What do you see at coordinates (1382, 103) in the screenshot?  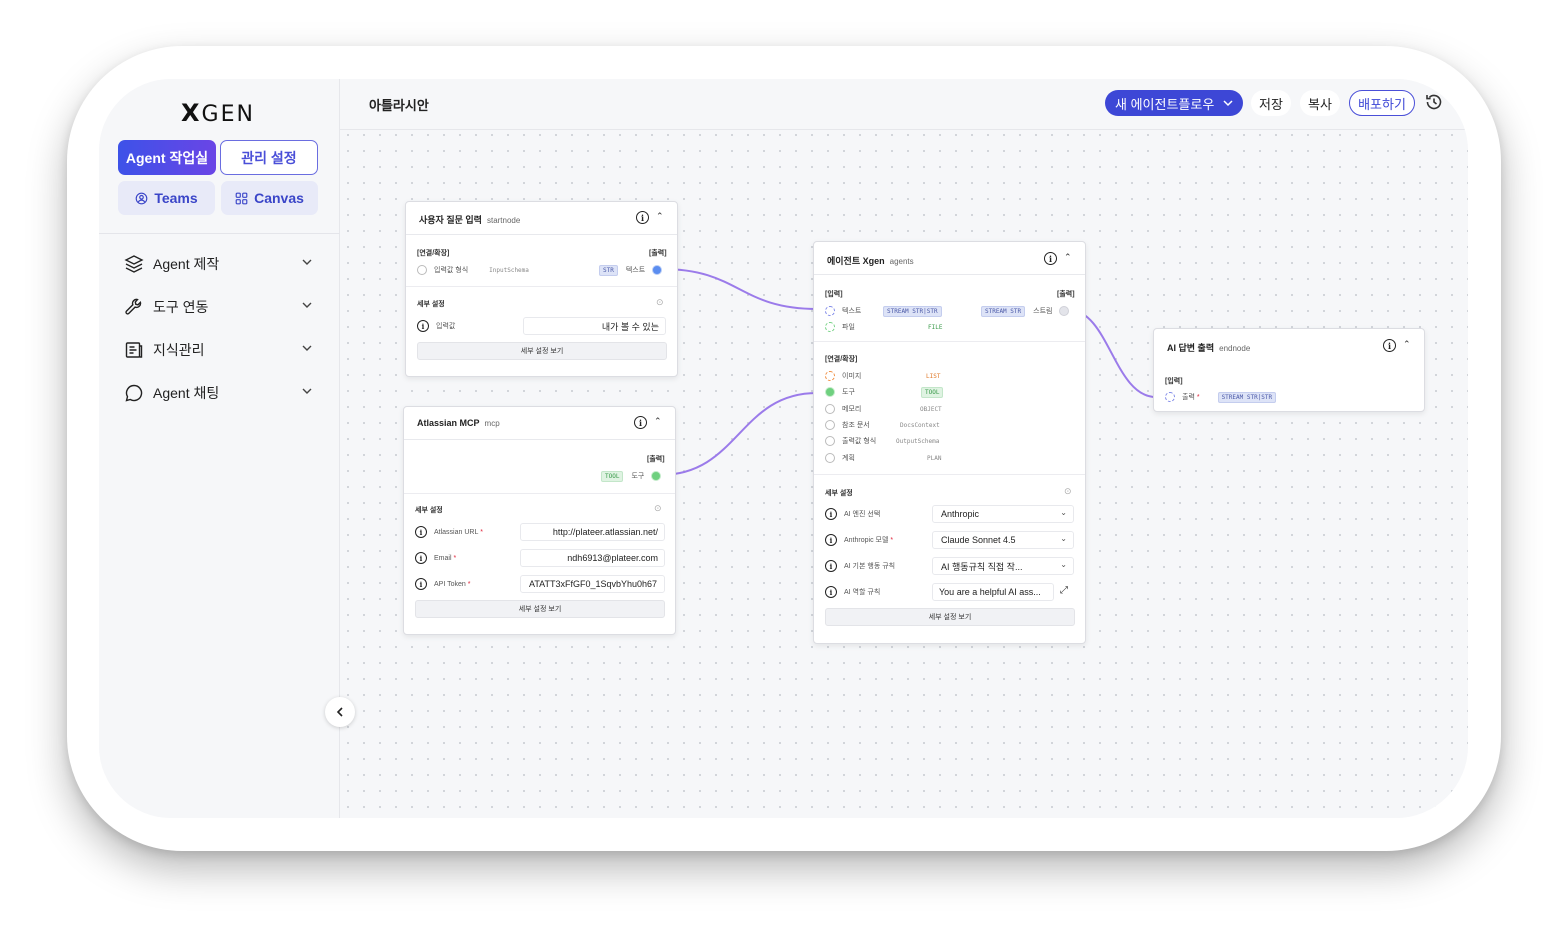 I see `deploy-button: 배포하기` at bounding box center [1382, 103].